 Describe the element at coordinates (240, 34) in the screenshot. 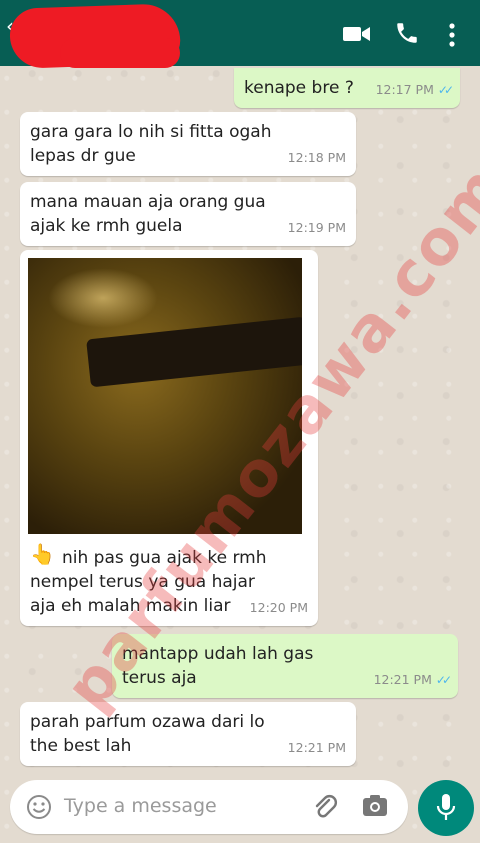

I see `chat-header: ‹` at that location.